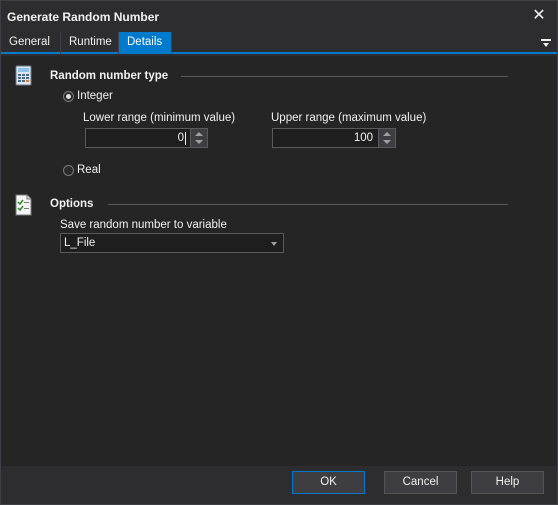  What do you see at coordinates (363, 138) in the screenshot?
I see `upper-range-value: 100` at bounding box center [363, 138].